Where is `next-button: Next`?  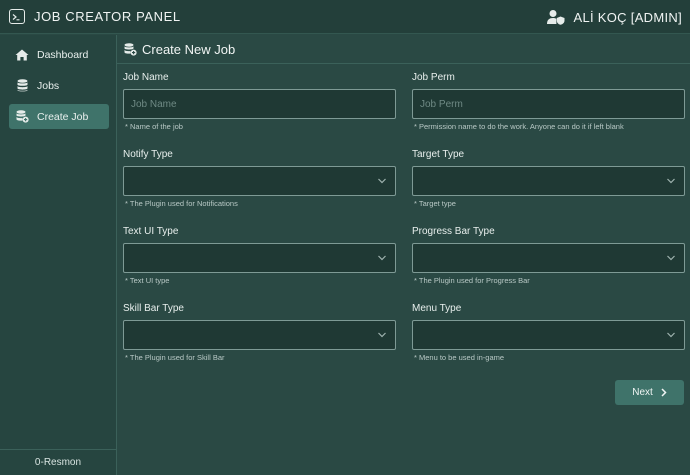
next-button: Next is located at coordinates (649, 392).